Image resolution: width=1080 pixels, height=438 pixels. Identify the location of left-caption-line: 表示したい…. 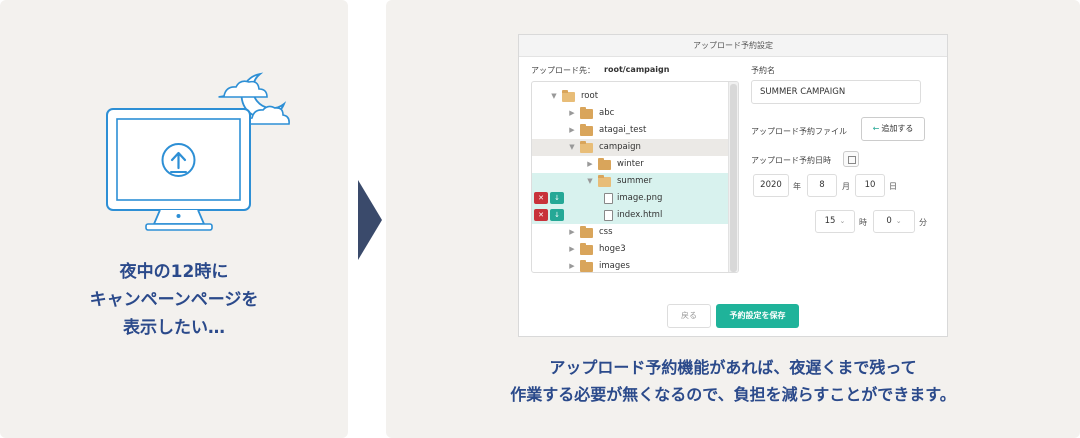
(174, 328).